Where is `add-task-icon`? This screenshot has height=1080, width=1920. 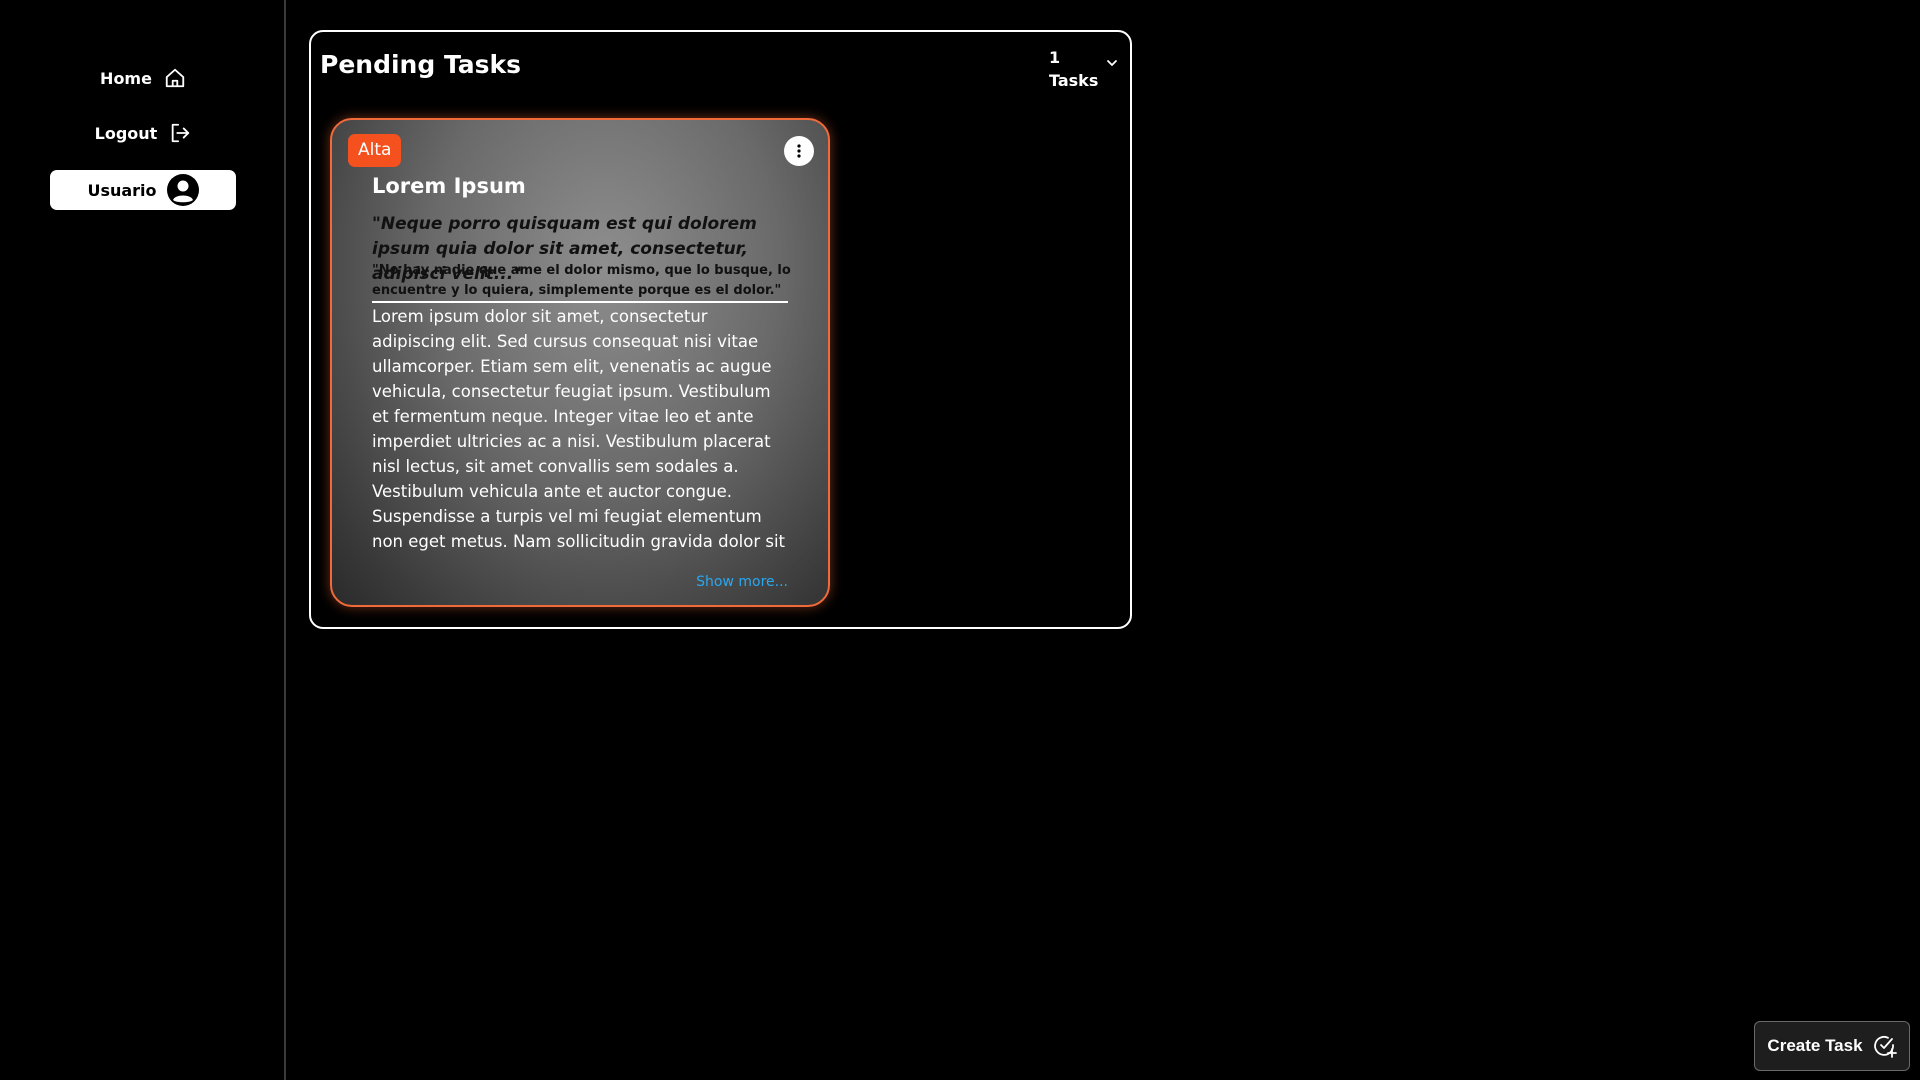
add-task-icon is located at coordinates (1885, 1047).